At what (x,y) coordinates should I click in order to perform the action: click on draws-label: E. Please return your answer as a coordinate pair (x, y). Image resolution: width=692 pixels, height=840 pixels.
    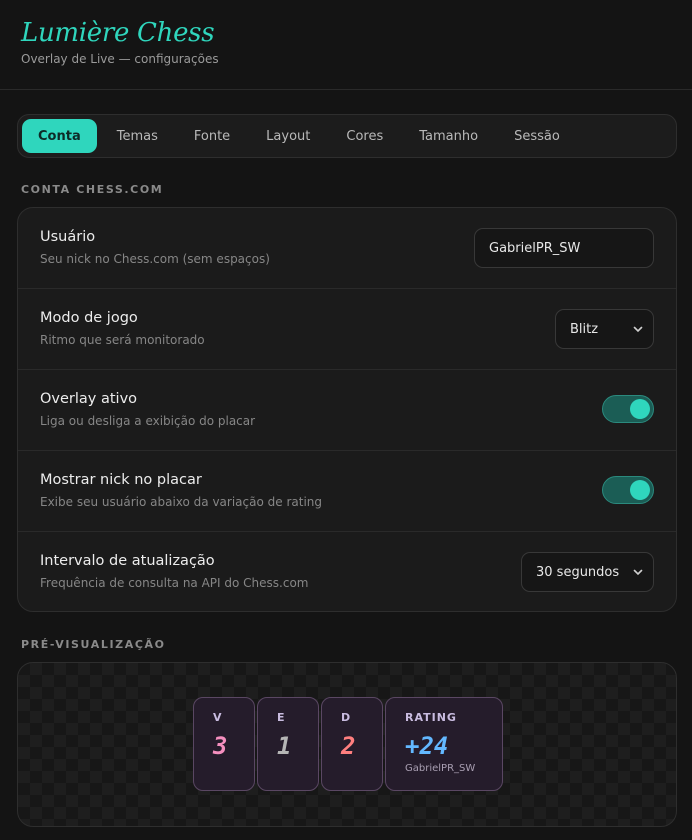
    Looking at the image, I should click on (281, 717).